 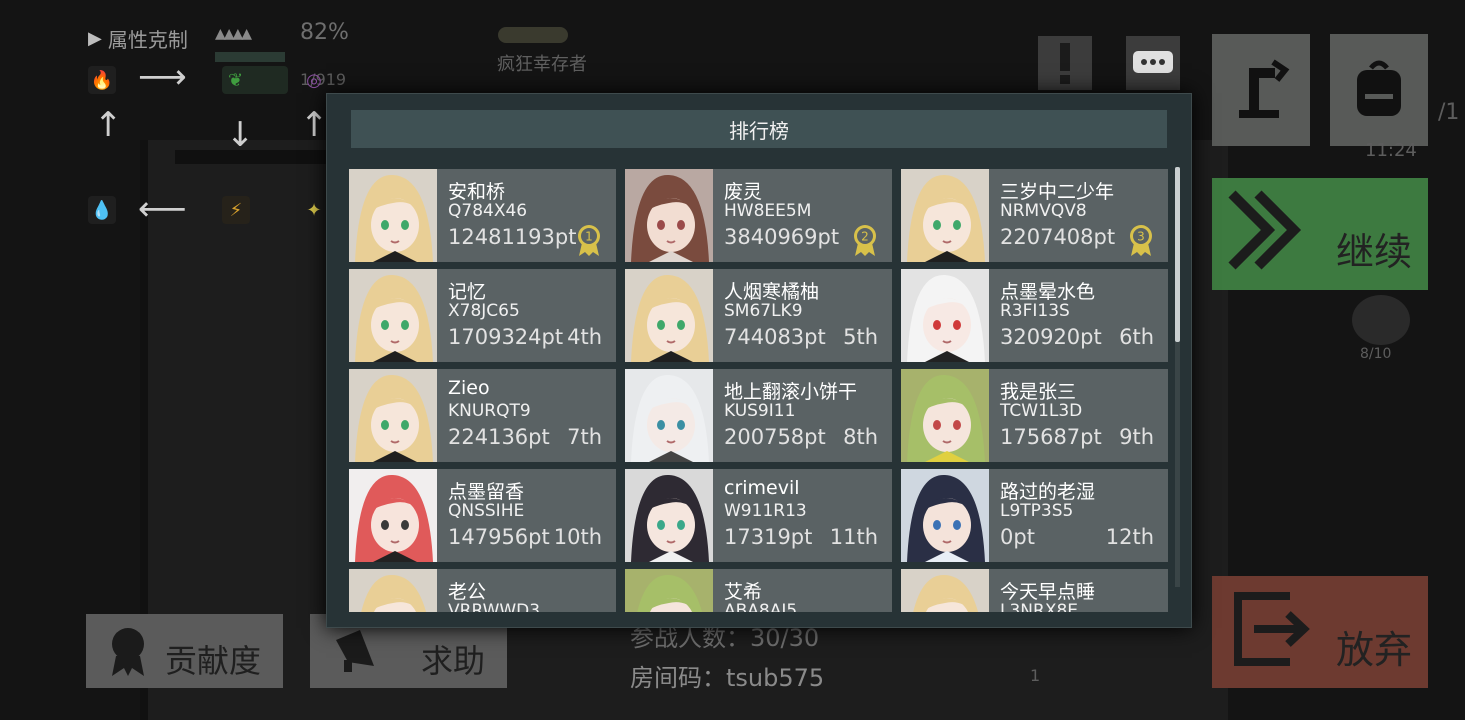 I want to click on backpack-button, so click(x=1379, y=90).